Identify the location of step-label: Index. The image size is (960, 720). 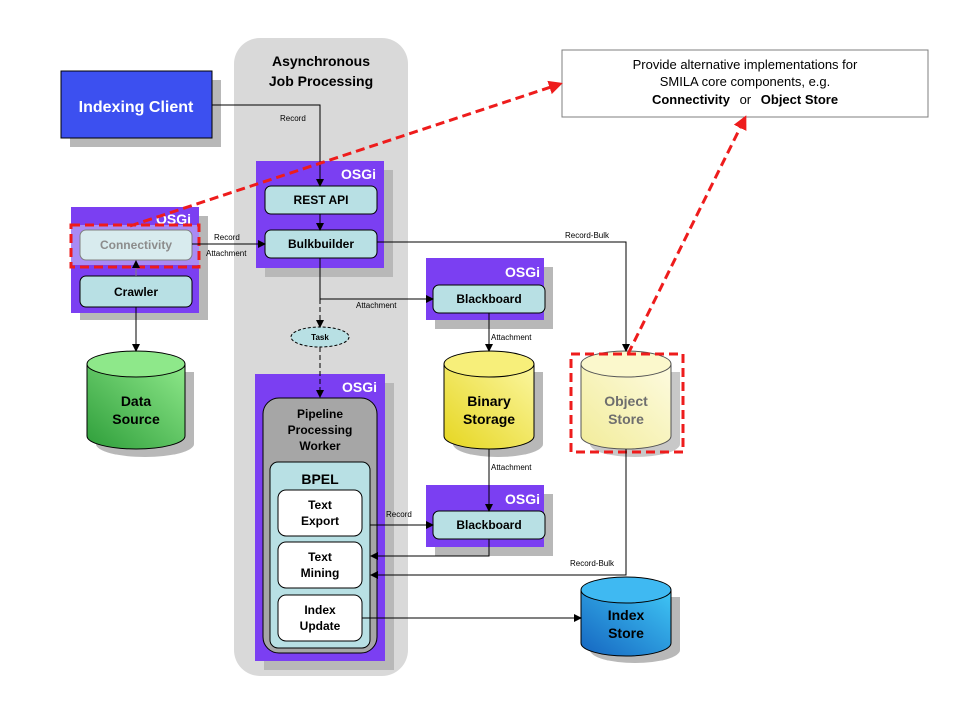
(320, 610).